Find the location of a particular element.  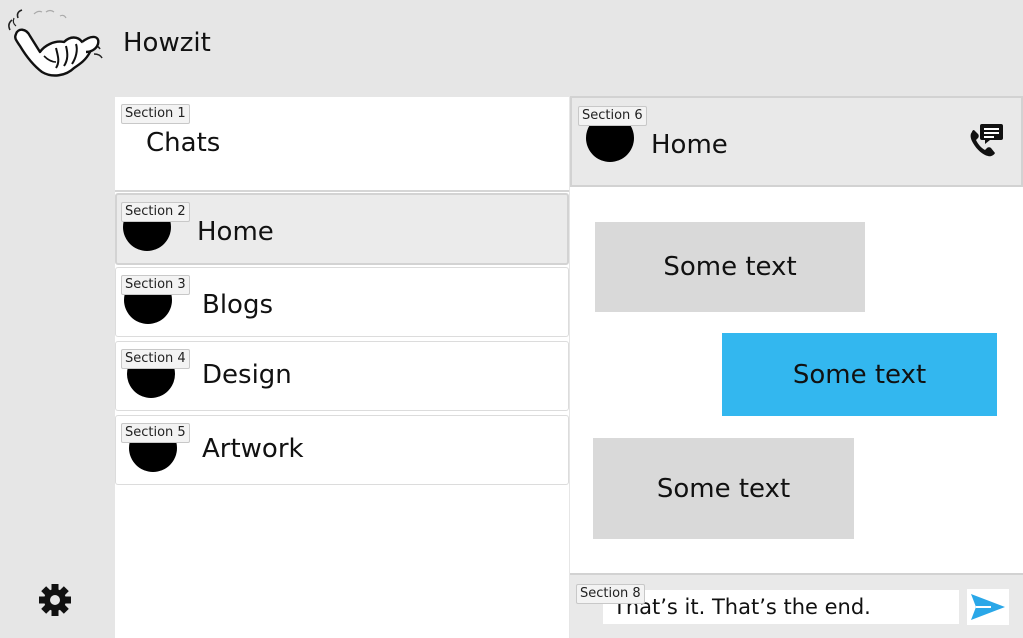

chat-item-name: Blogs is located at coordinates (238, 305).